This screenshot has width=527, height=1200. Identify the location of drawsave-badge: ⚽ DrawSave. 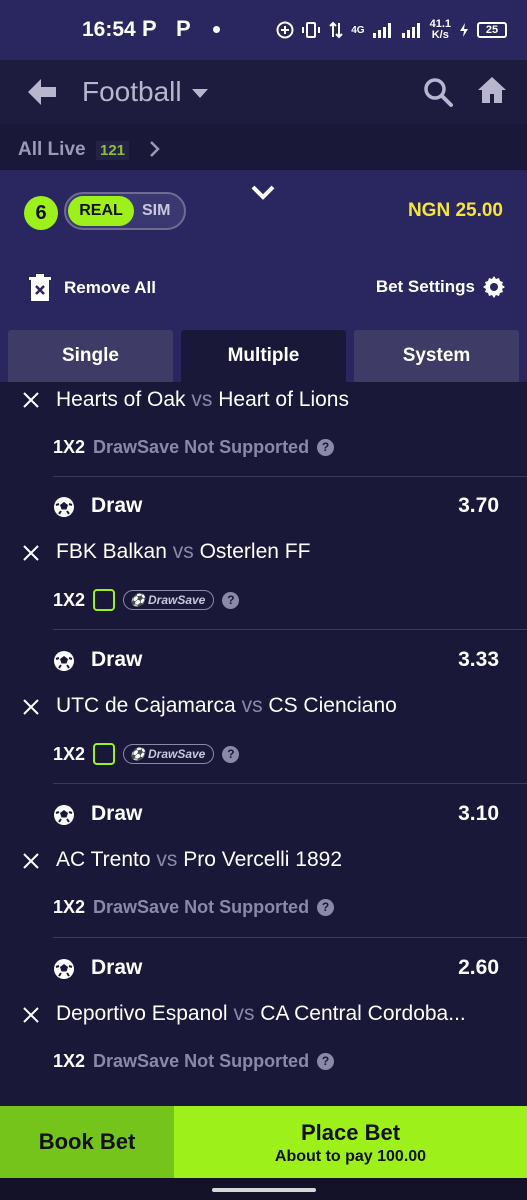
(169, 754).